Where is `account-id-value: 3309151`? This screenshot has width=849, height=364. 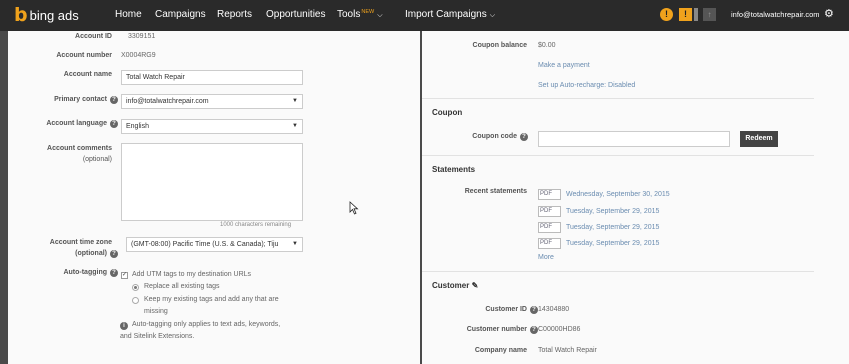
account-id-value: 3309151 is located at coordinates (142, 36).